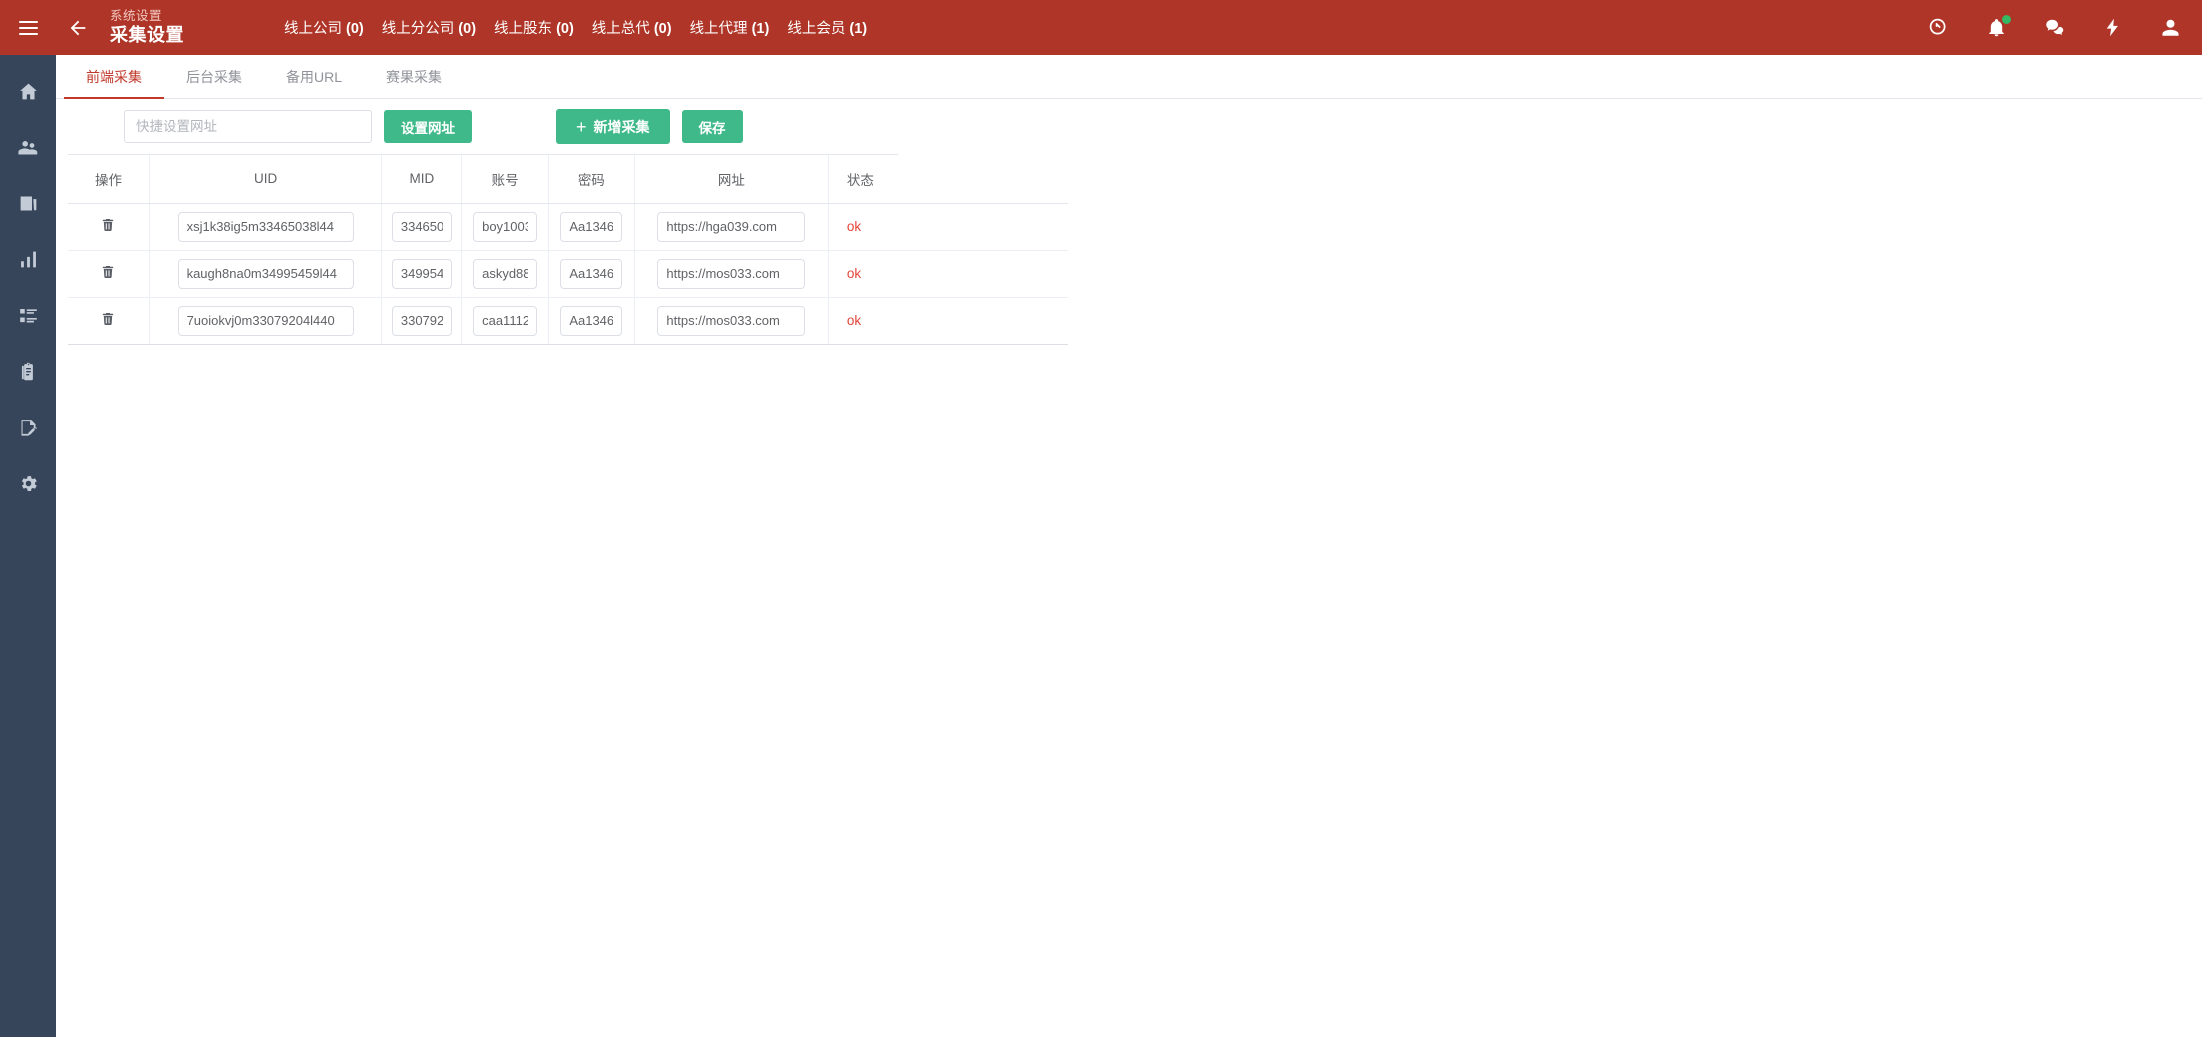  Describe the element at coordinates (422, 179) in the screenshot. I see `column-header-mid: MID` at that location.